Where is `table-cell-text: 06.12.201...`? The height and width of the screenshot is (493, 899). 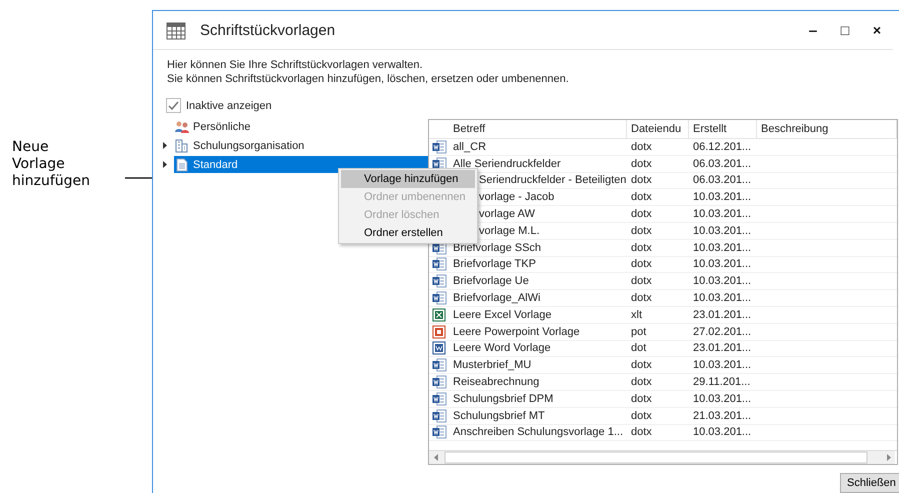
table-cell-text: 06.12.201... is located at coordinates (722, 146).